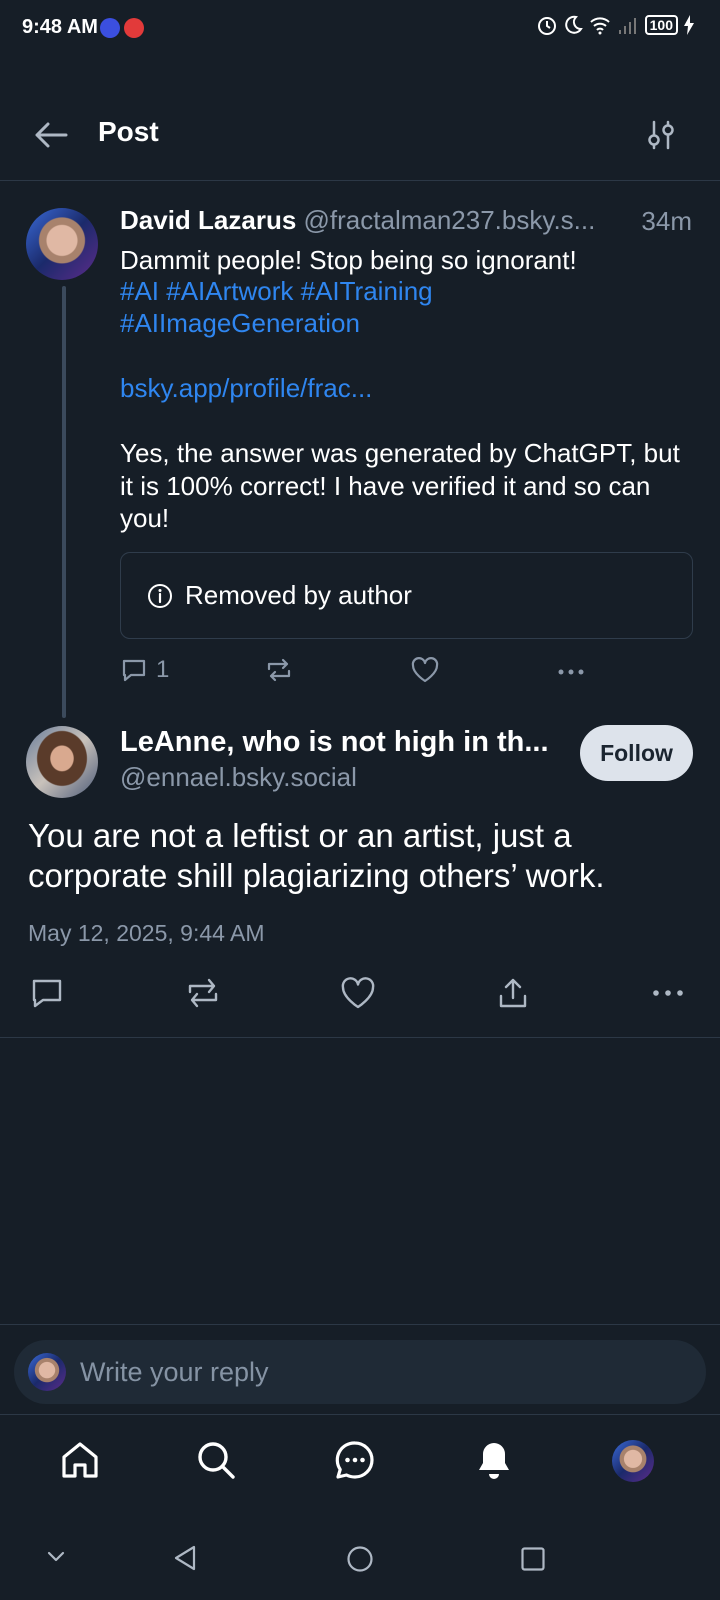 The image size is (720, 1600). I want to click on removed-embed: Removed by author, so click(406, 595).